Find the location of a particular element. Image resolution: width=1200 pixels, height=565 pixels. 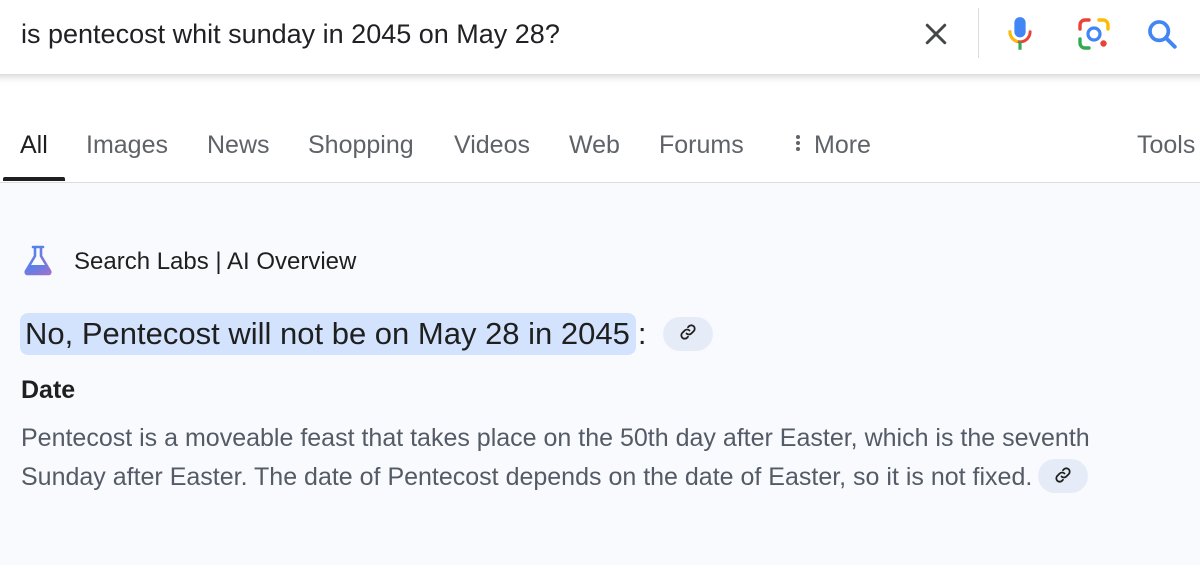

tab-shopping: Shopping is located at coordinates (361, 145).